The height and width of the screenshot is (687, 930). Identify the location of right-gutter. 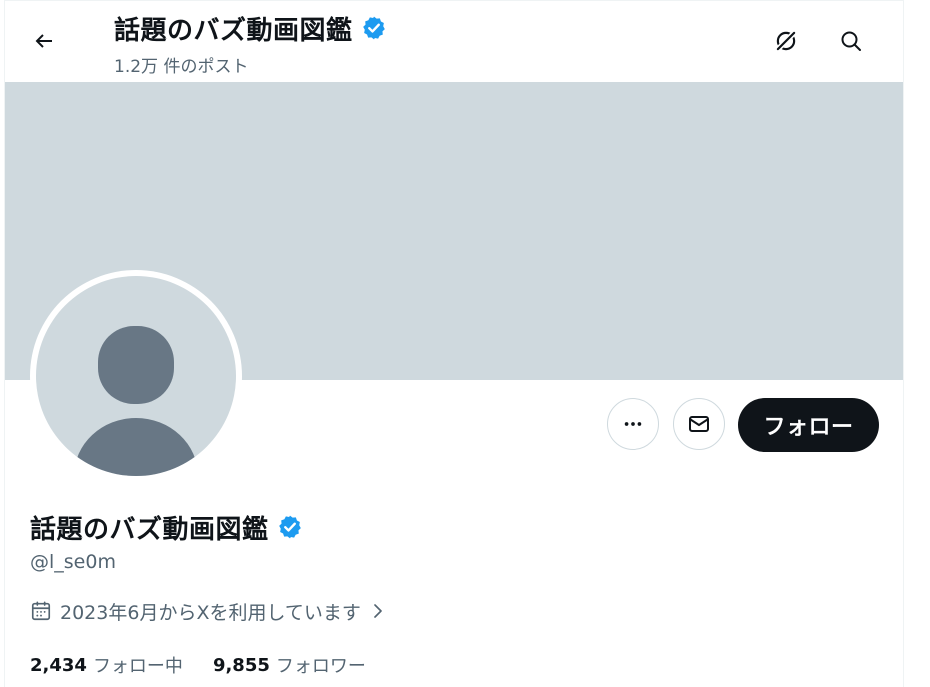
(917, 343).